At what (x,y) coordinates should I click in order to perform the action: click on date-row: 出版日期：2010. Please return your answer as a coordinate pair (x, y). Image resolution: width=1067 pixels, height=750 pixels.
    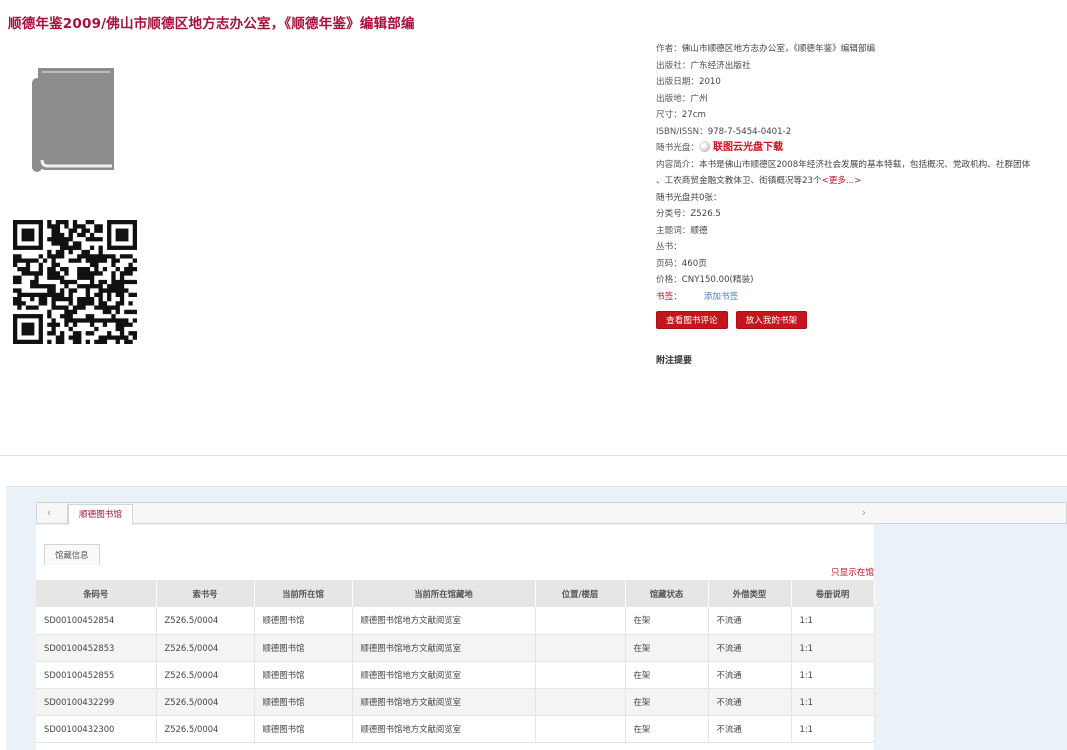
    Looking at the image, I should click on (688, 82).